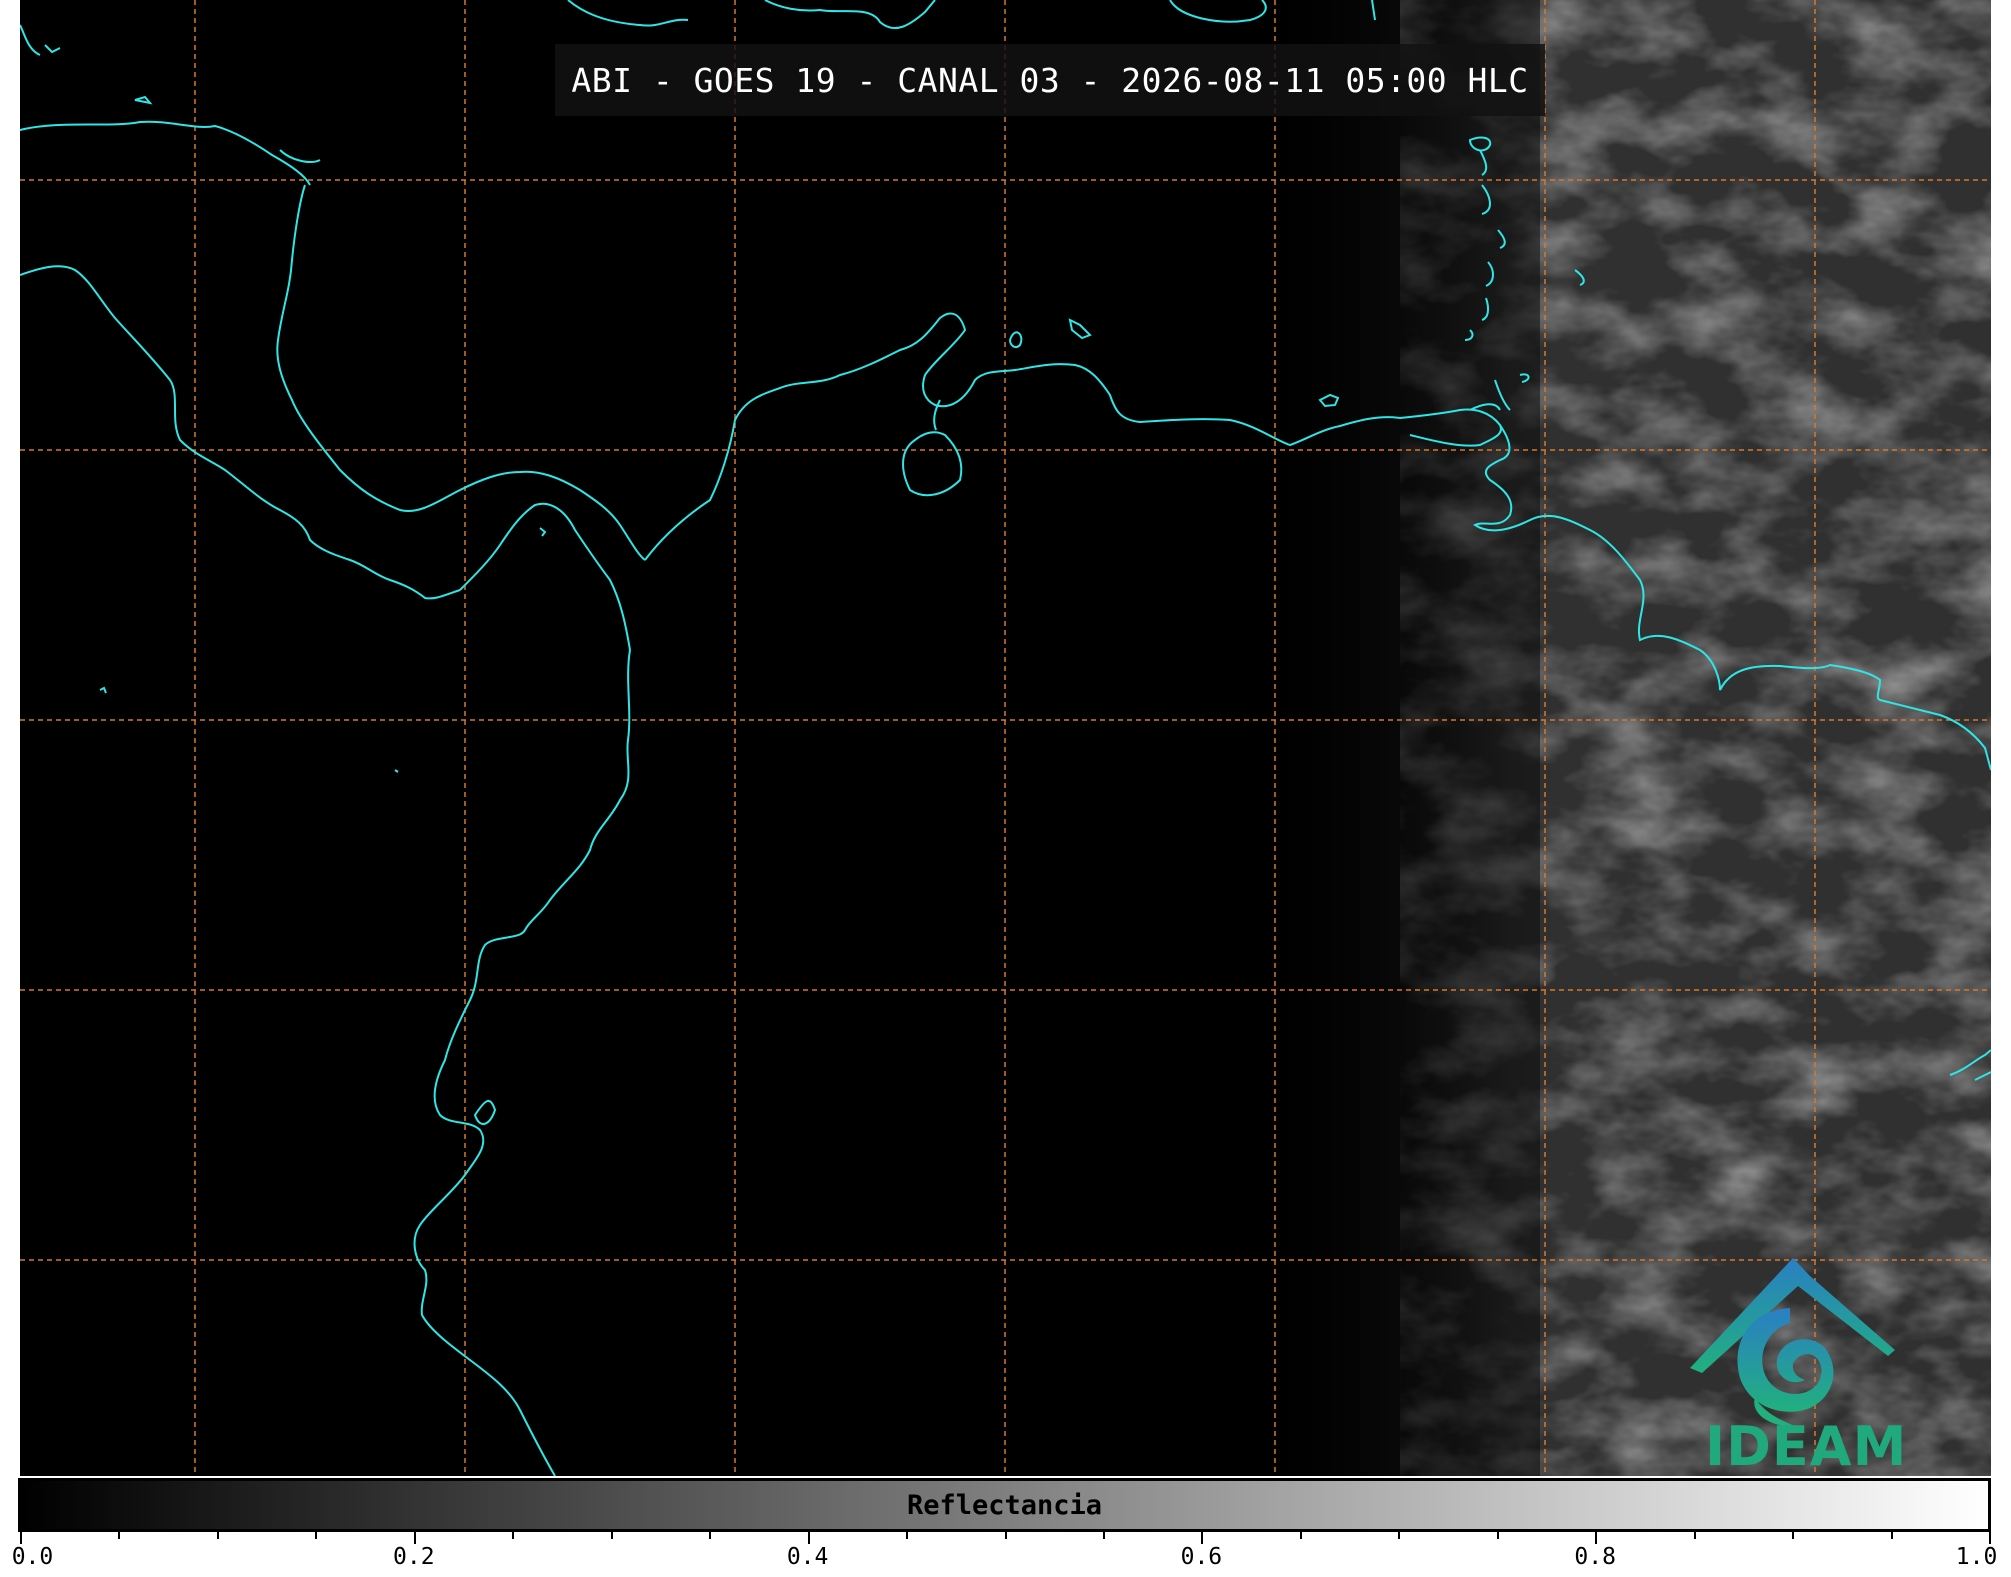 The width and height of the screenshot is (2011, 1577). I want to click on colorbar-tick-label: 0.6, so click(1201, 1557).